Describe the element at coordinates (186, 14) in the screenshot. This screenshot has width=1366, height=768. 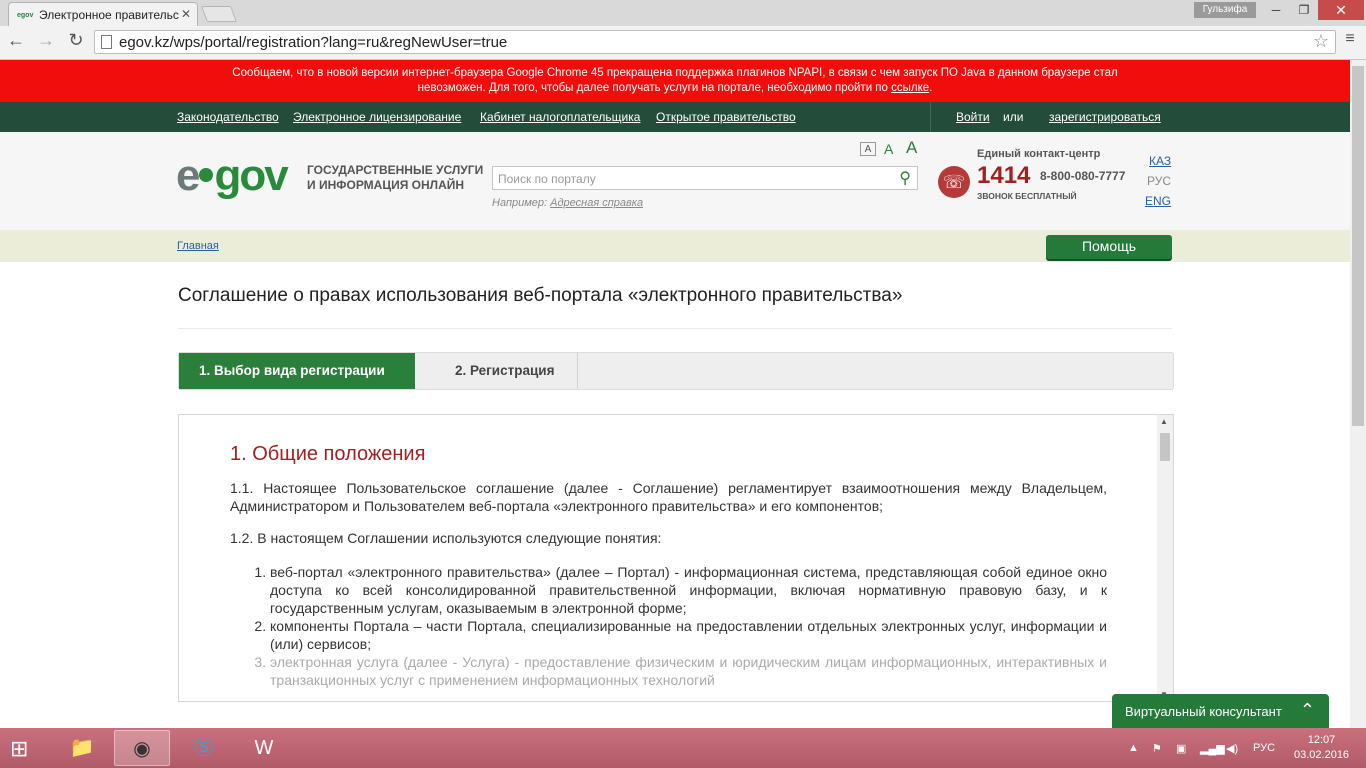
I see `tab-close-icon: ✕` at that location.